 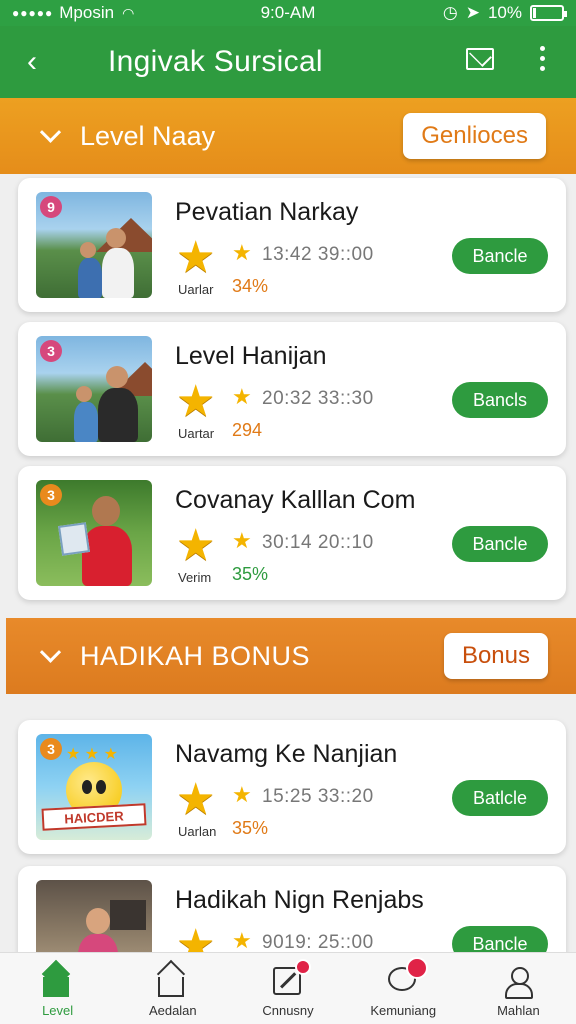 What do you see at coordinates (288, 1010) in the screenshot?
I see `nav-label: Cnnusny` at bounding box center [288, 1010].